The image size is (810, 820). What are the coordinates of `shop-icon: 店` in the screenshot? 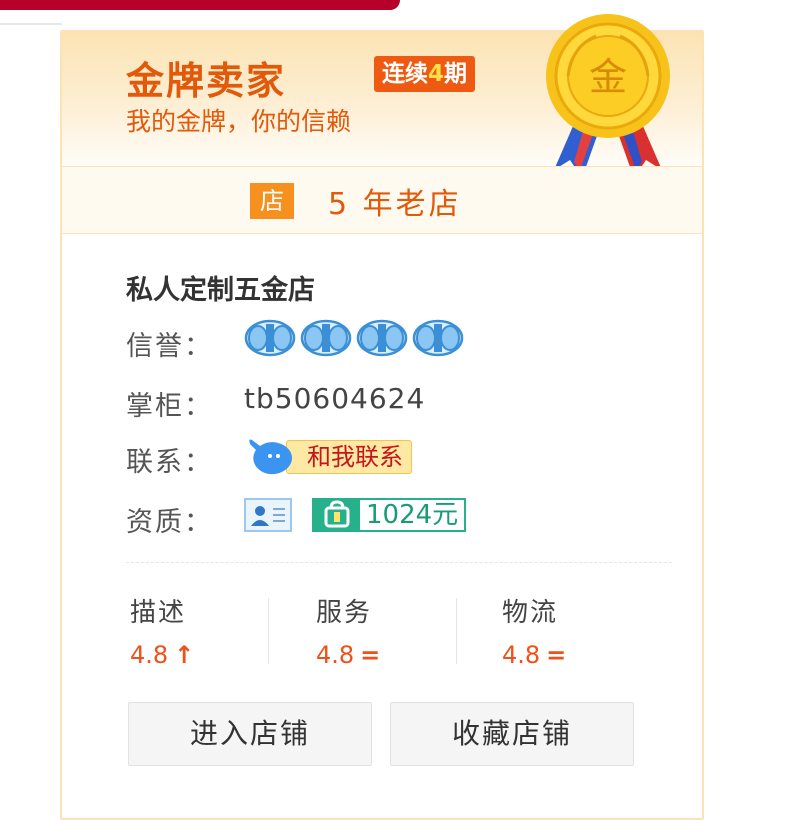 It's located at (272, 201).